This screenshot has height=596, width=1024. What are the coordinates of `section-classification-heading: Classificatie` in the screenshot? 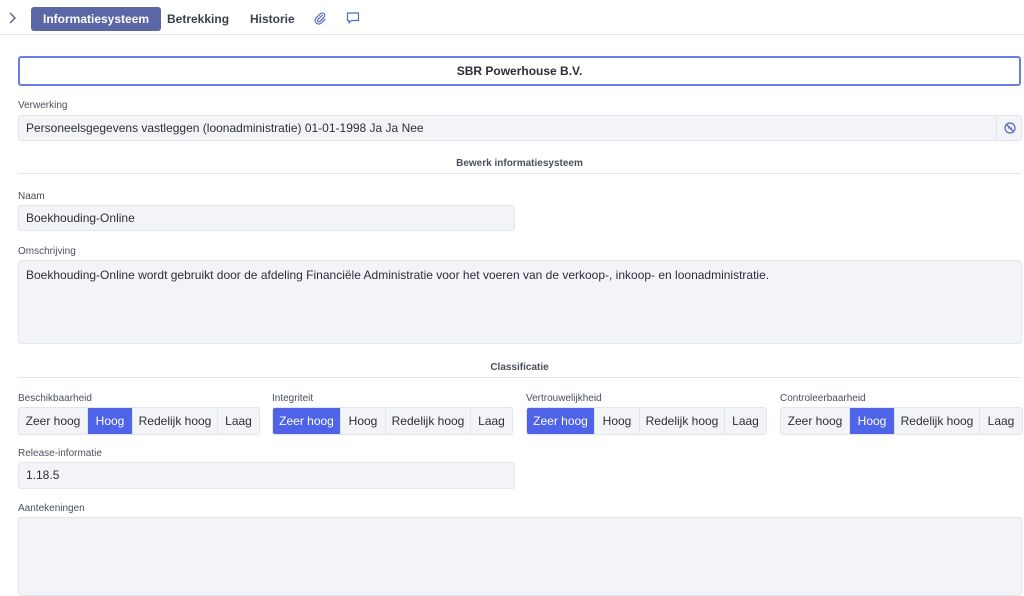 It's located at (519, 370).